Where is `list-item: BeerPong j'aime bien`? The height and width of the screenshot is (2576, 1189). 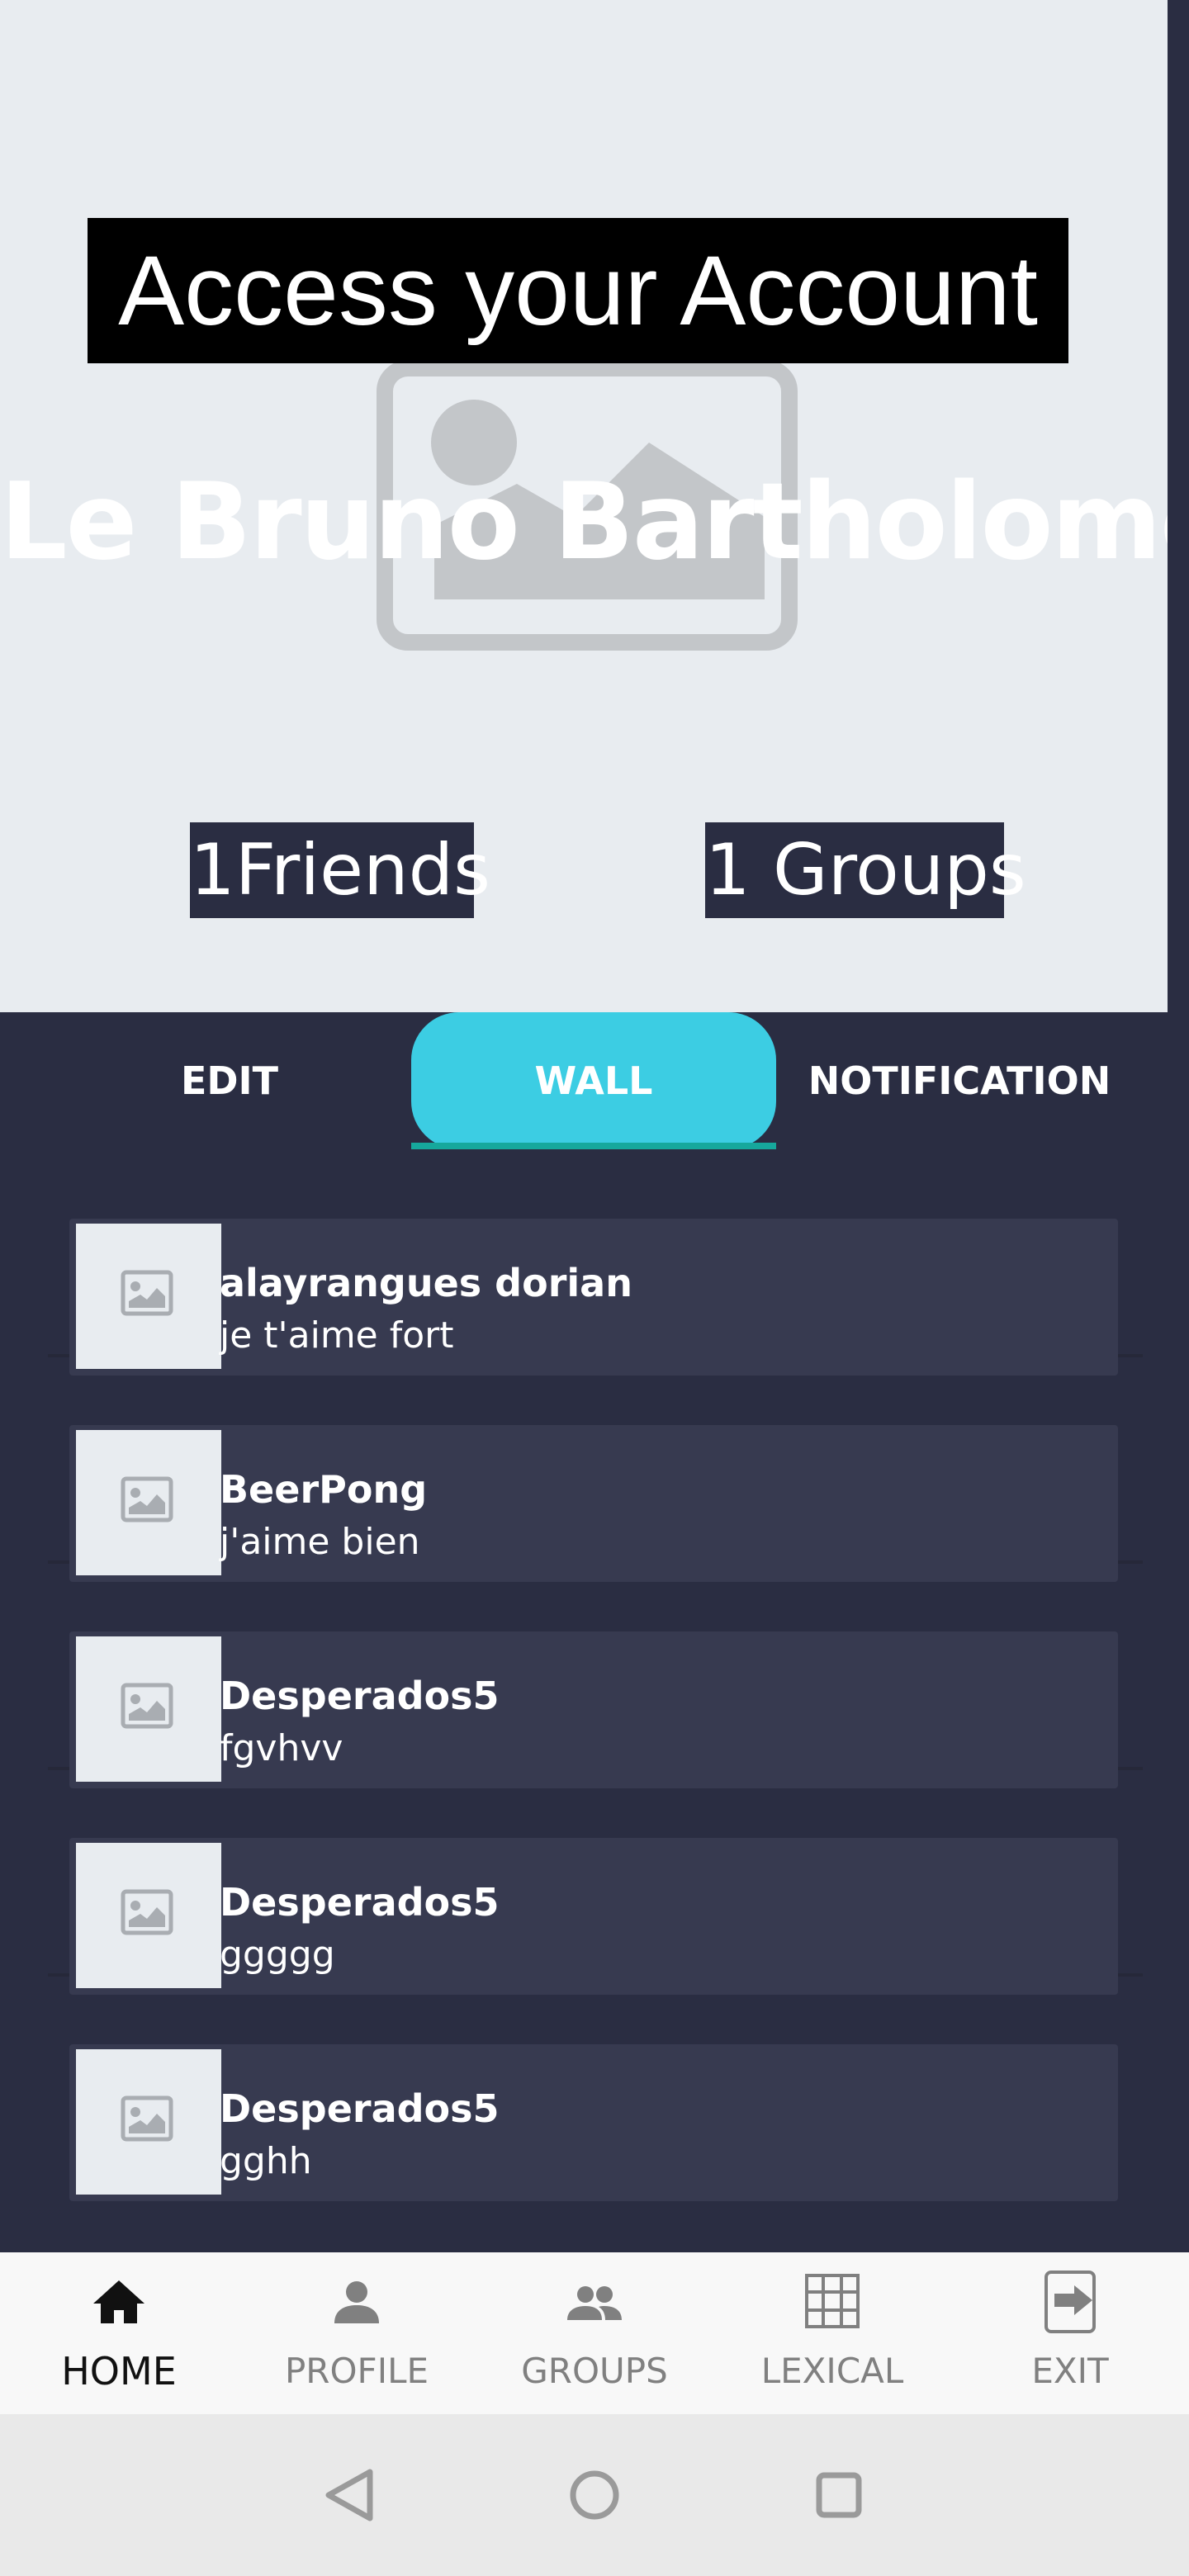 list-item: BeerPong j'aime bien is located at coordinates (595, 1470).